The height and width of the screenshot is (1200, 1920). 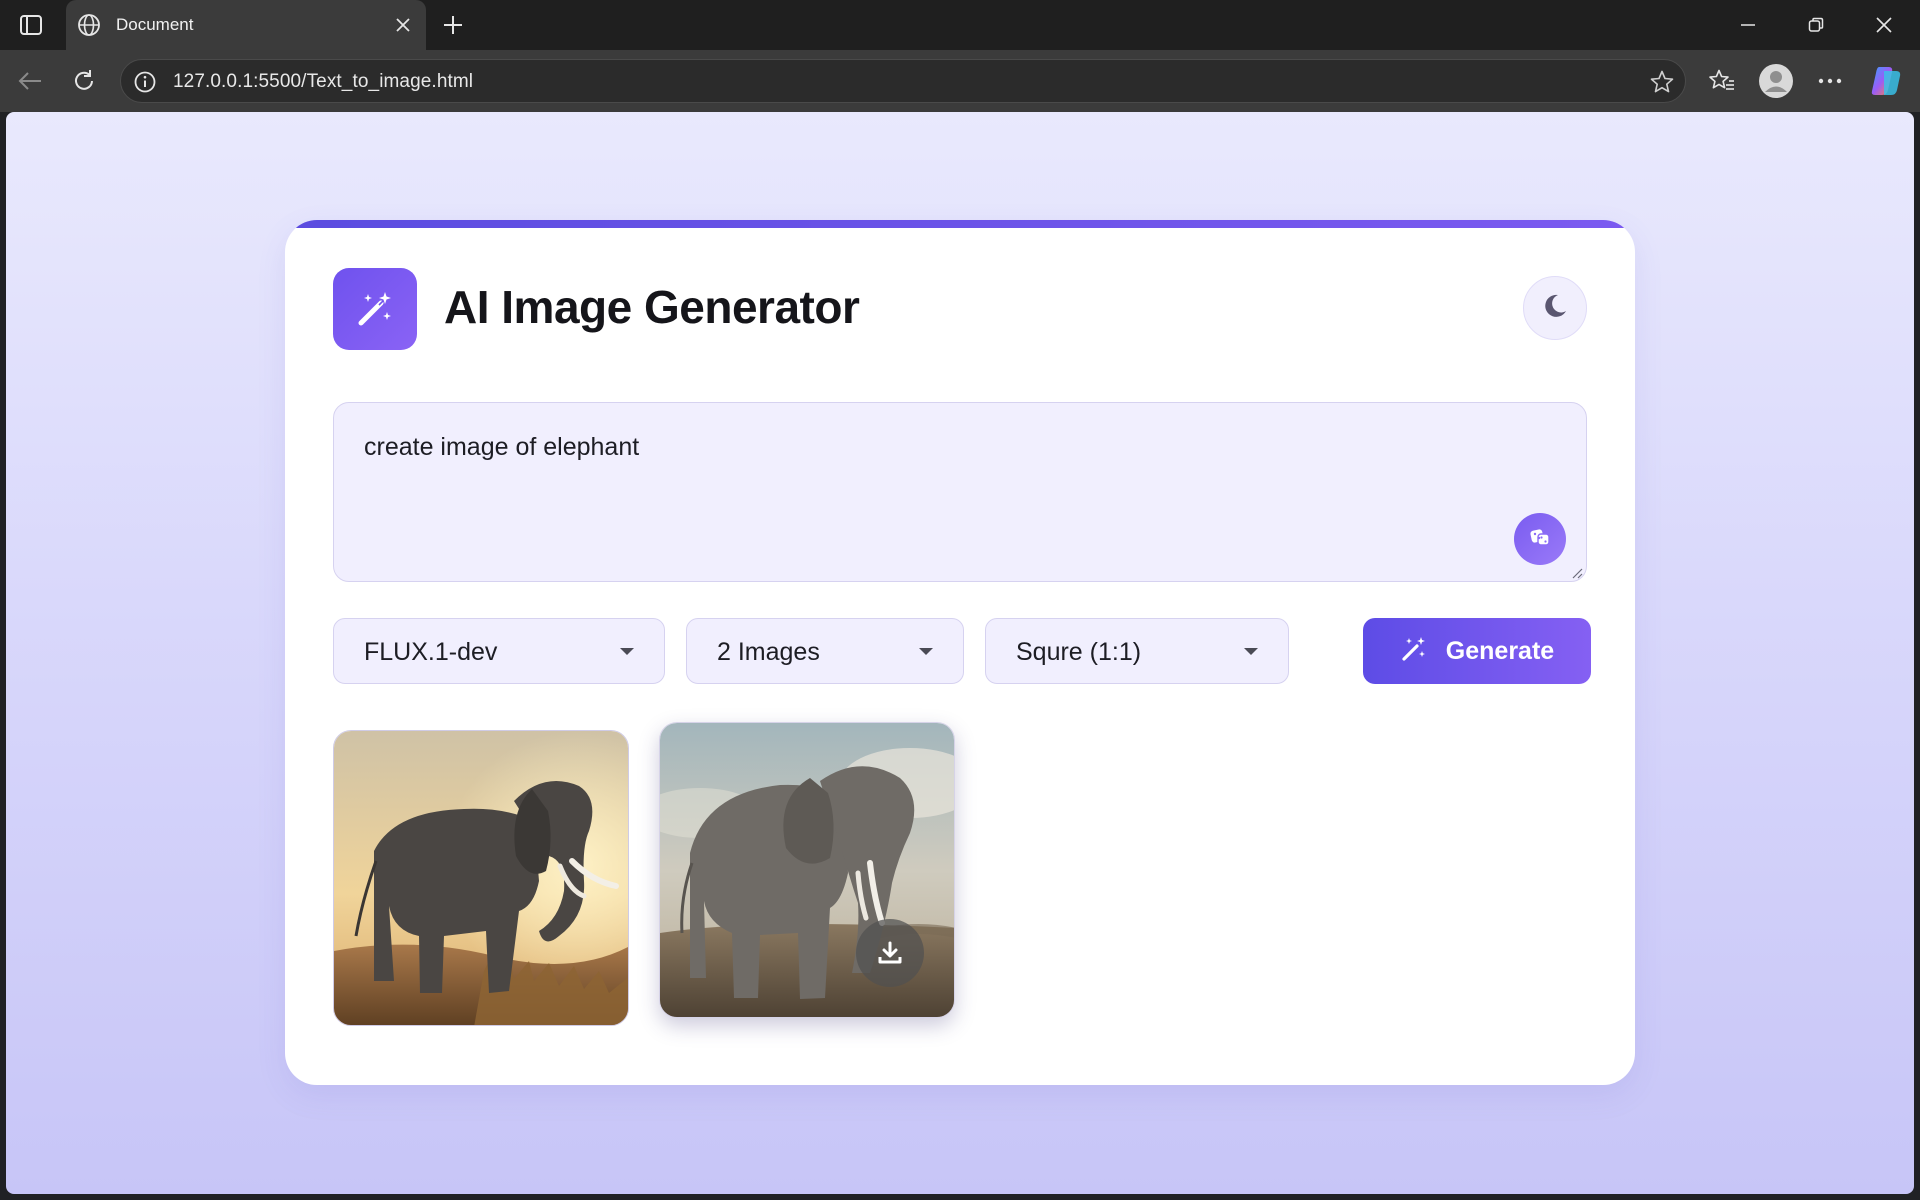 What do you see at coordinates (1662, 82) in the screenshot?
I see `favorite-star-icon` at bounding box center [1662, 82].